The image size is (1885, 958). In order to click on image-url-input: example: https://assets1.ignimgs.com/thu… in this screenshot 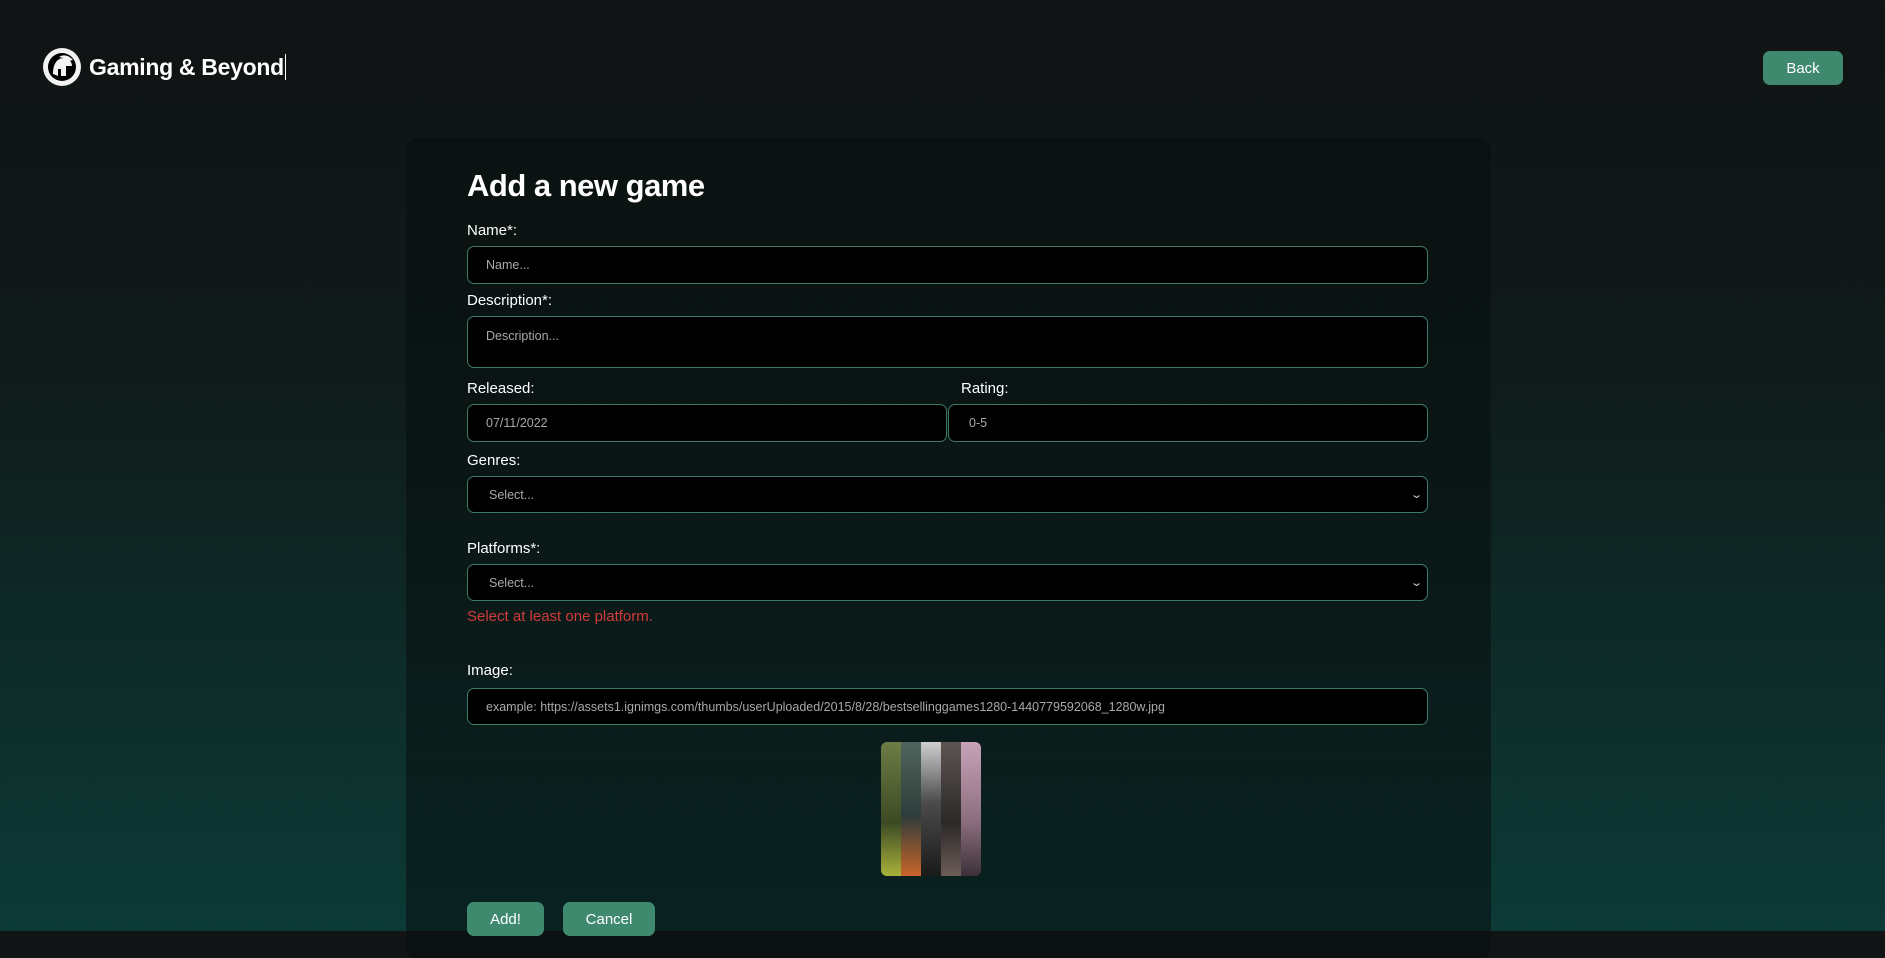, I will do `click(947, 706)`.